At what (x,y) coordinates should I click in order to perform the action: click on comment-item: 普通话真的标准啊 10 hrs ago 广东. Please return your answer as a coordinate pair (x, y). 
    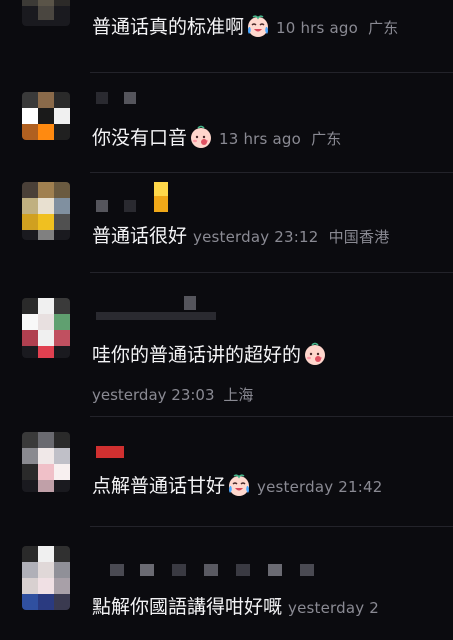
    Looking at the image, I should click on (226, 30).